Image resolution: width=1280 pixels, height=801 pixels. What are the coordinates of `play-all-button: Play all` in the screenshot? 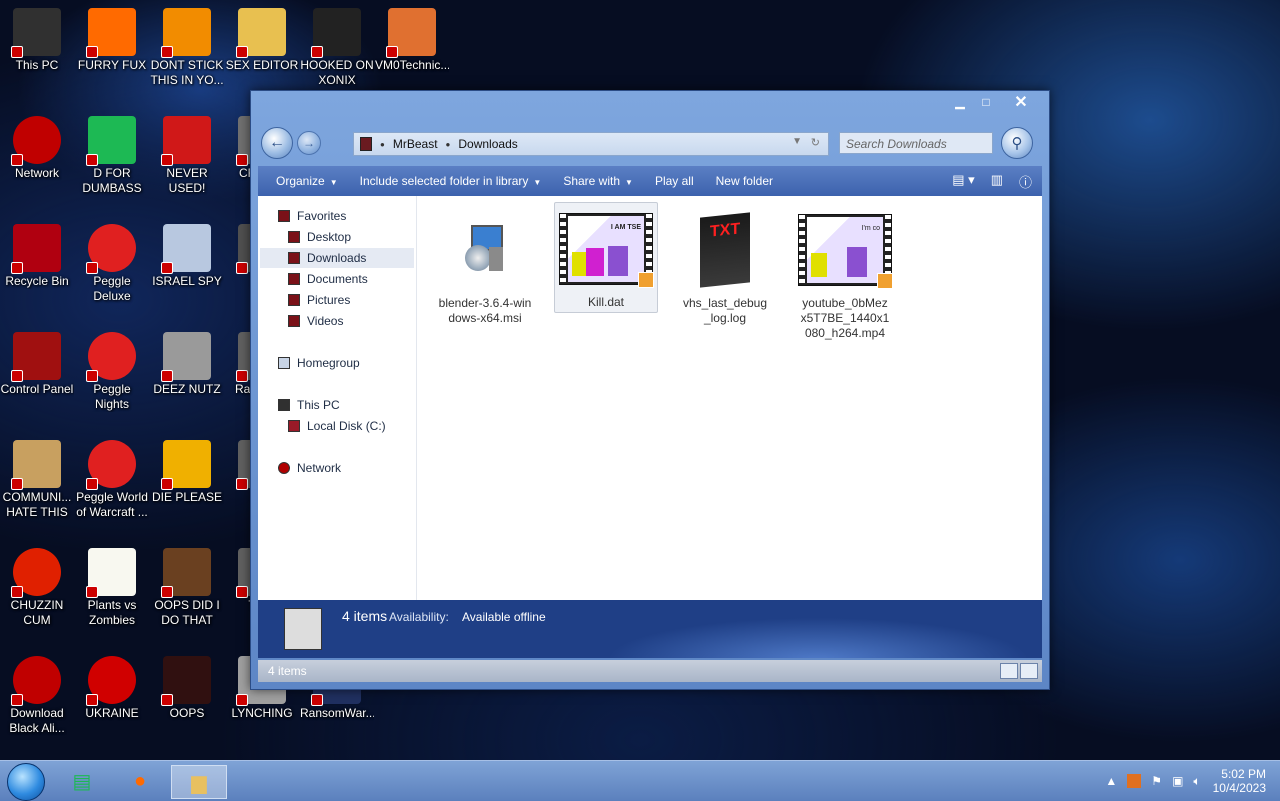 It's located at (674, 181).